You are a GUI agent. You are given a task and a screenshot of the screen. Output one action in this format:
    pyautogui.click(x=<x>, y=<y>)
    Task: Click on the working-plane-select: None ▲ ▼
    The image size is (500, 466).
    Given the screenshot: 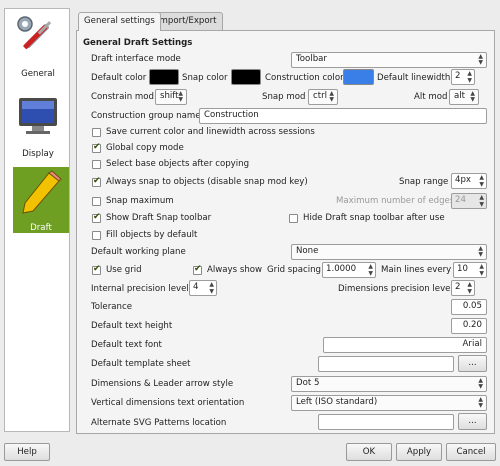 What is the action you would take?
    pyautogui.click(x=389, y=252)
    